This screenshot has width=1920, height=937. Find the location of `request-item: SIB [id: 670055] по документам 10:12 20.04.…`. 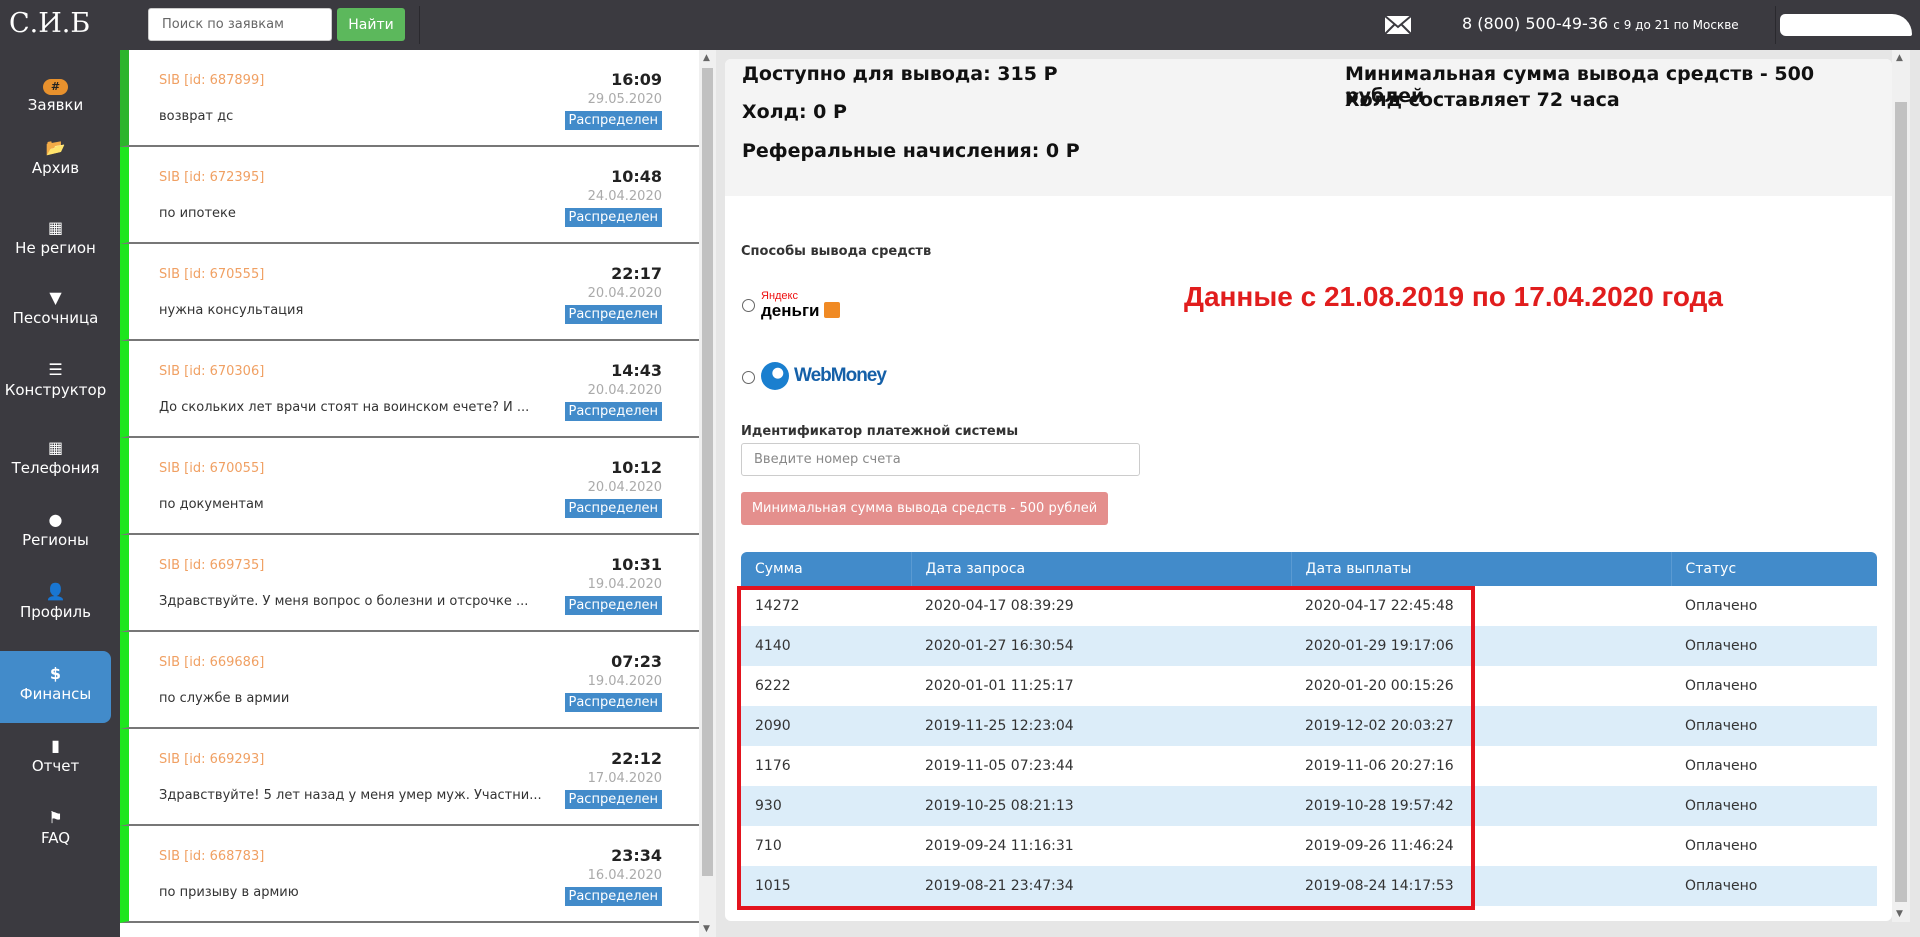

request-item: SIB [id: 670055] по документам 10:12 20.04.… is located at coordinates (409, 486).